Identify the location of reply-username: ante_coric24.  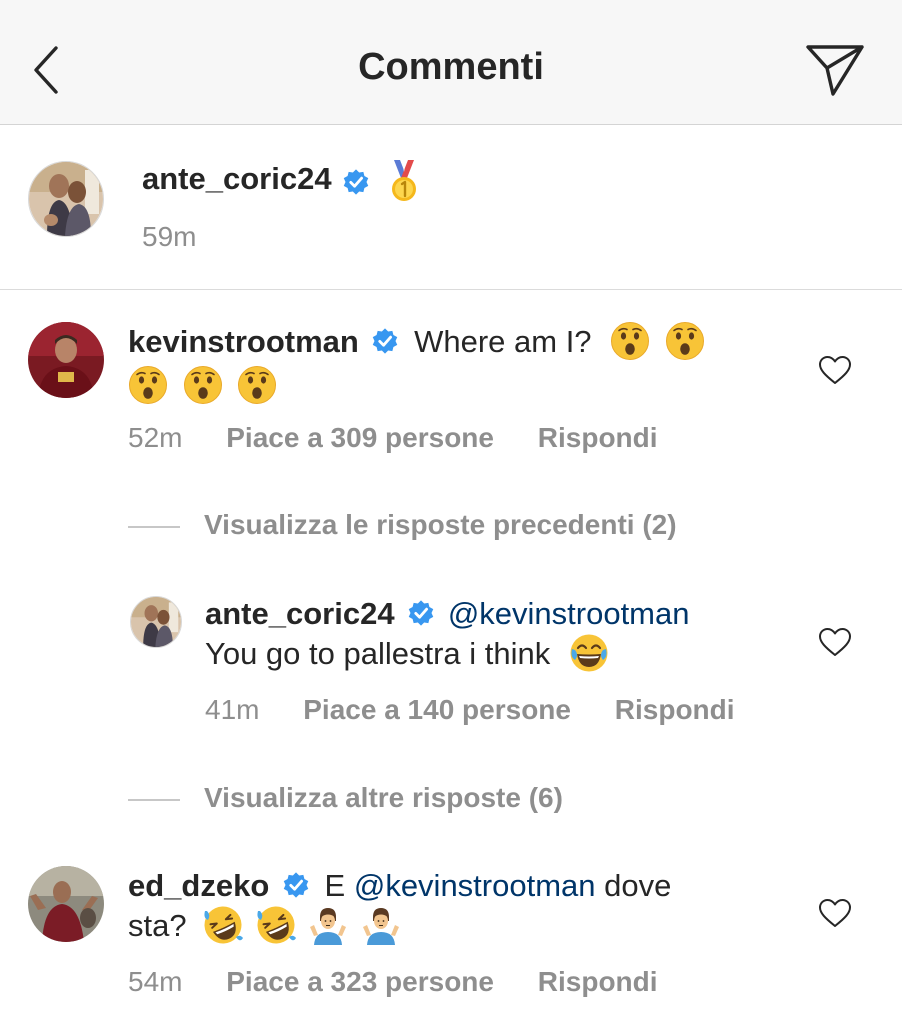
(300, 613).